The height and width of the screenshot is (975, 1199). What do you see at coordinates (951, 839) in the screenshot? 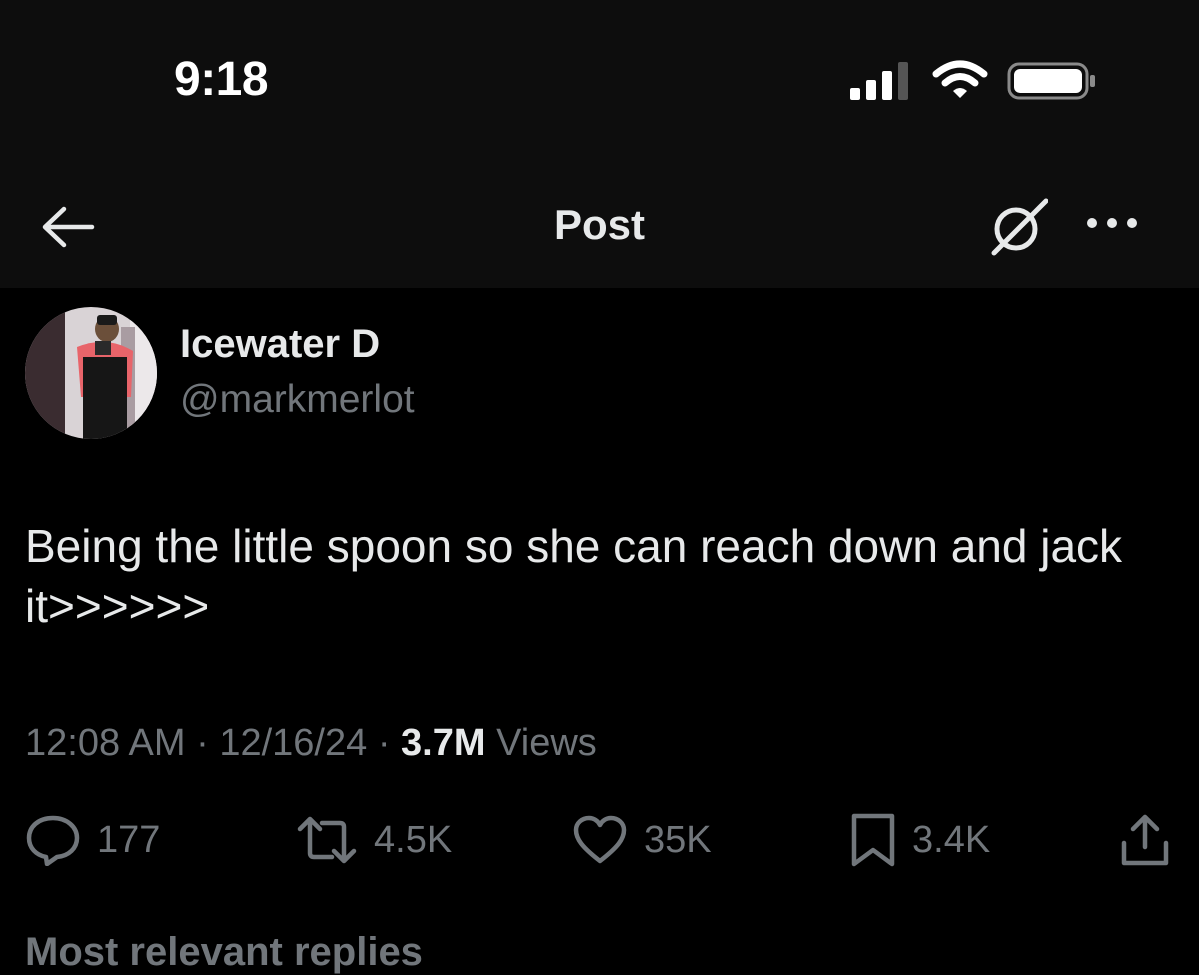
I see `bookmark-count: 3.4K` at bounding box center [951, 839].